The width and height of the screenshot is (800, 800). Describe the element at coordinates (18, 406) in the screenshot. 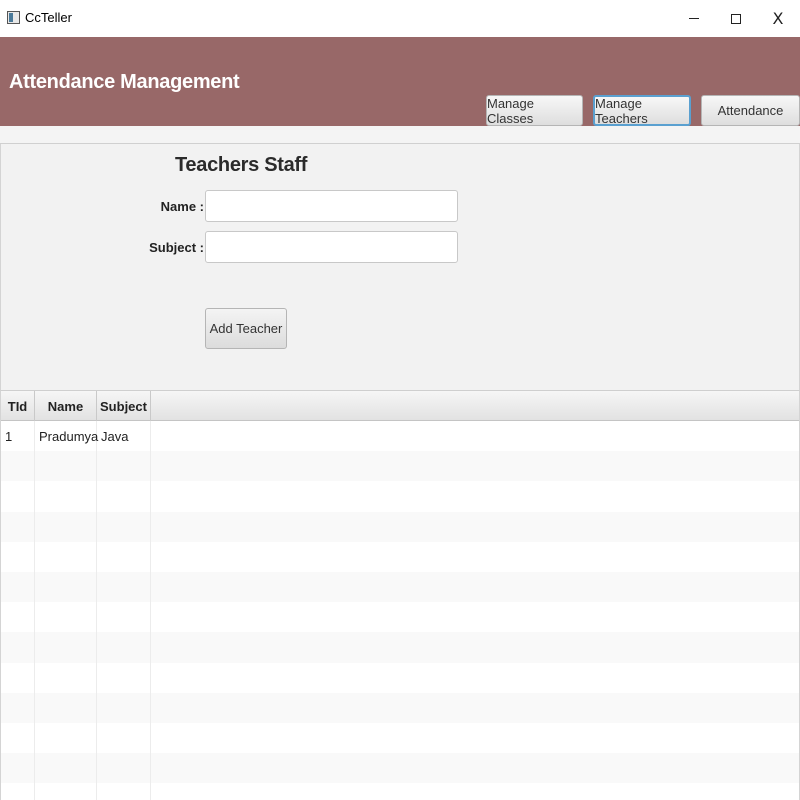

I see `column-header-tid: TId` at that location.